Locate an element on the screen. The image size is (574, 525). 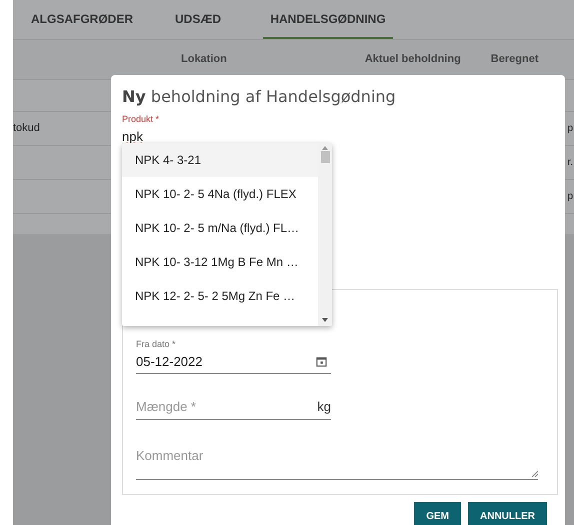
calendar-icon is located at coordinates (321, 361).